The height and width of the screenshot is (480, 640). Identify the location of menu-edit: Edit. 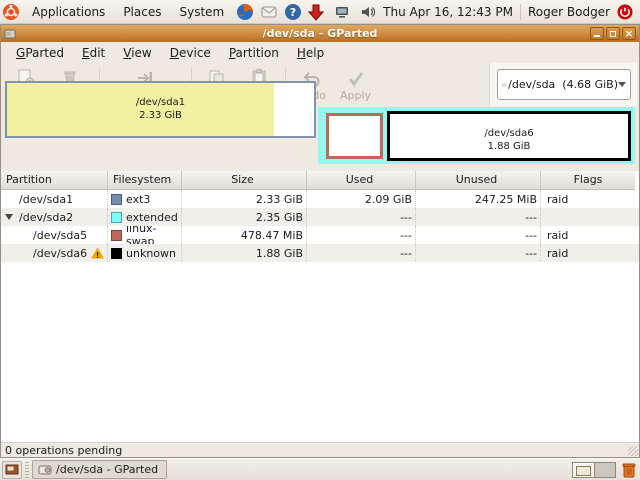
(93, 53).